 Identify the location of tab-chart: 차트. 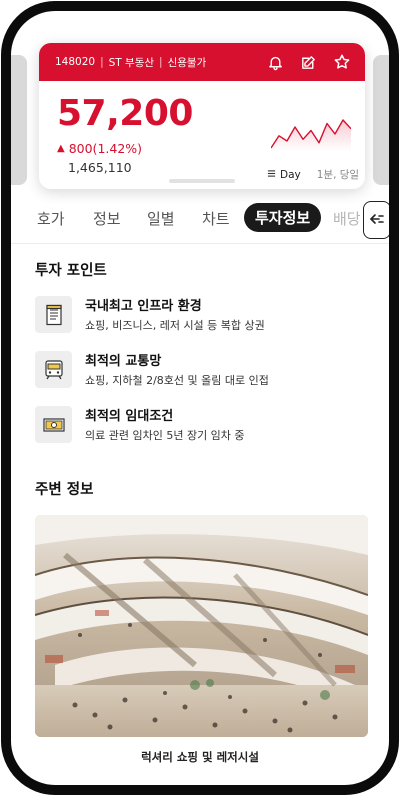
(216, 218).